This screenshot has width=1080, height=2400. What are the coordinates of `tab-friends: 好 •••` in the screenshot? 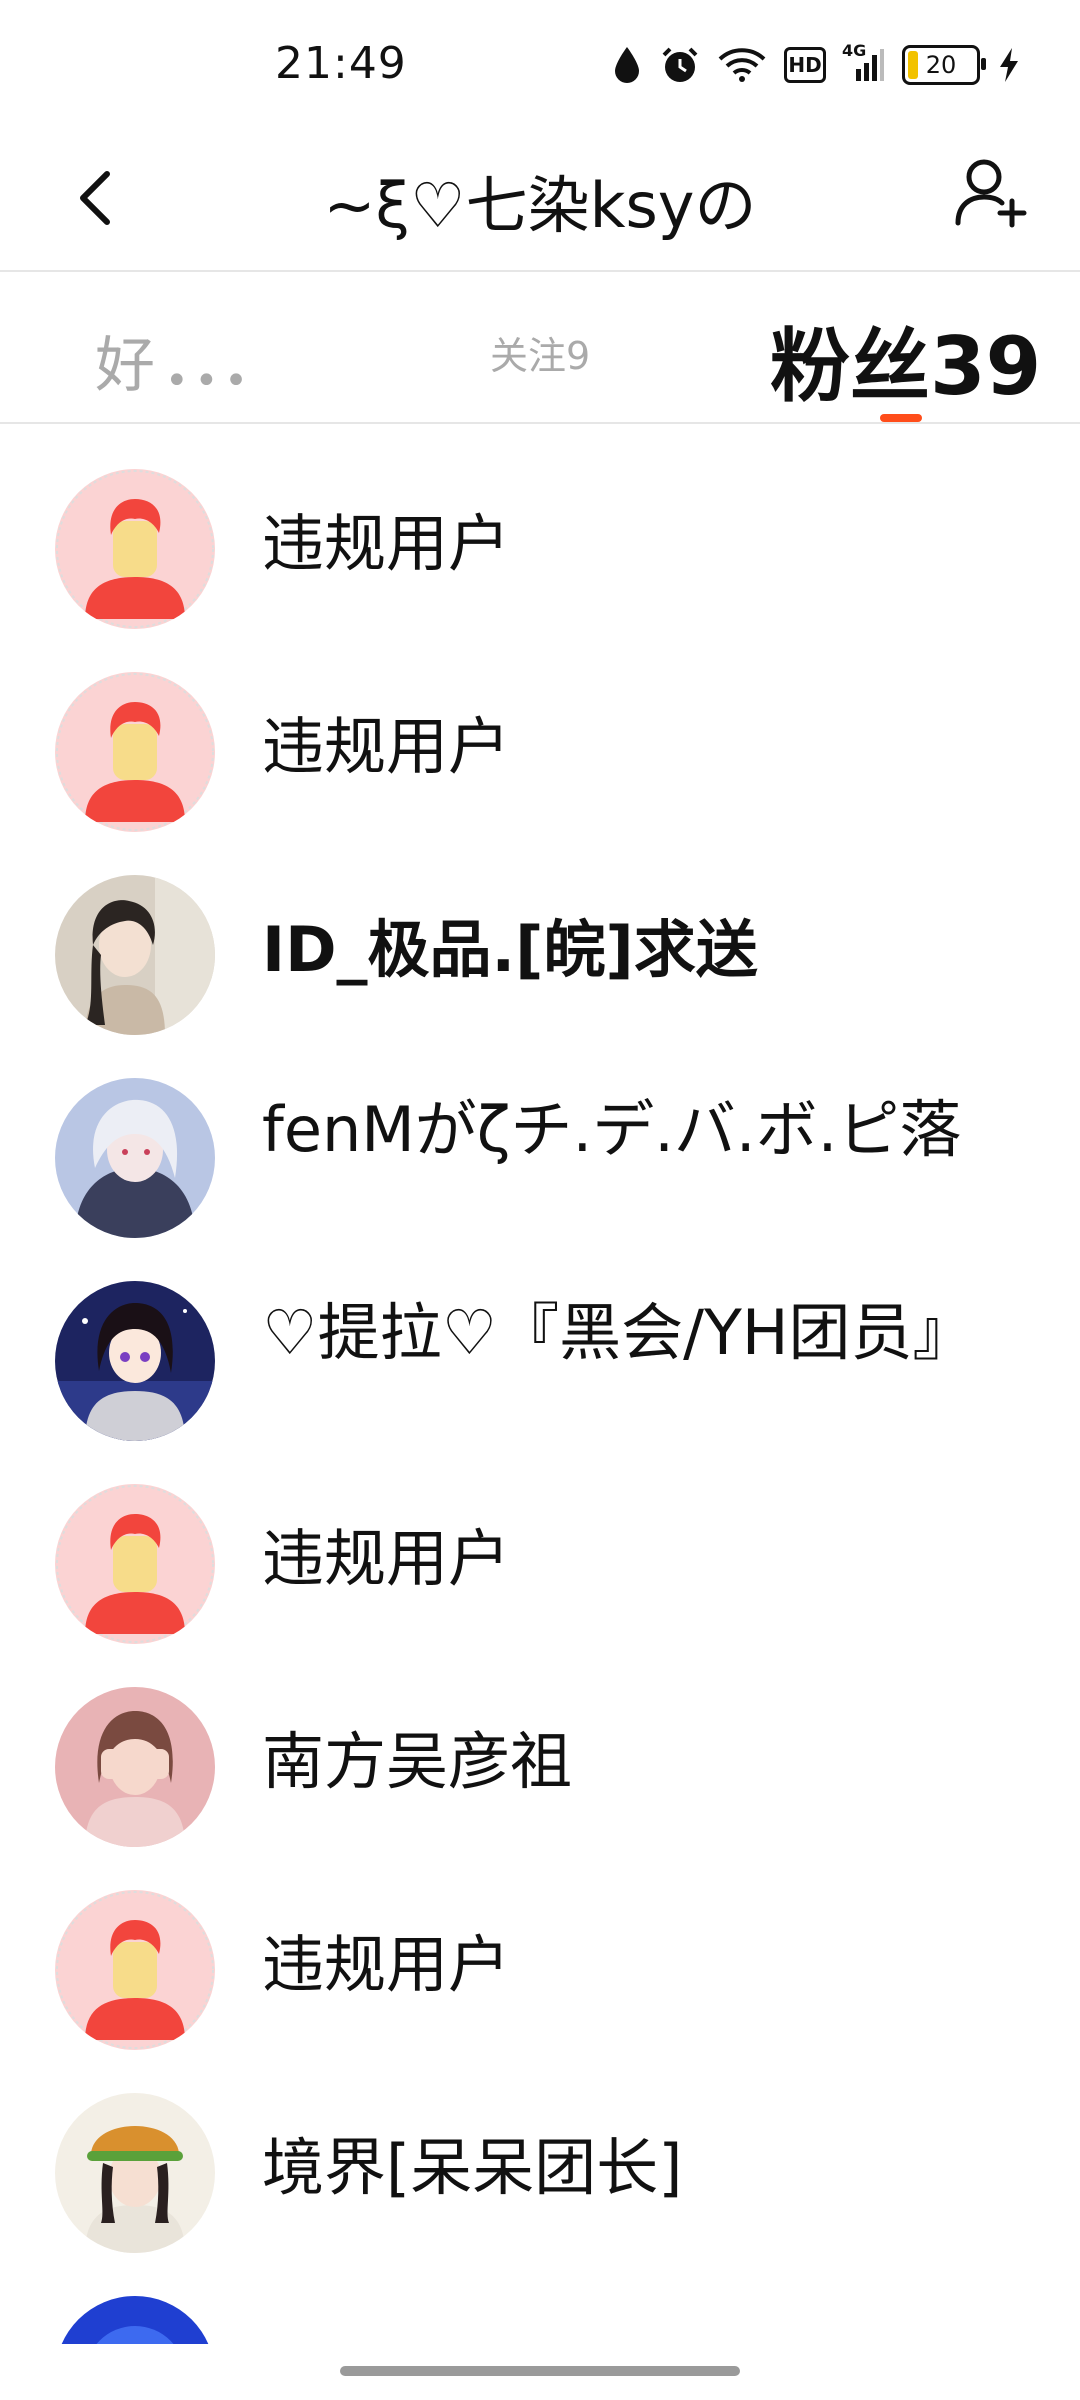 It's located at (174, 360).